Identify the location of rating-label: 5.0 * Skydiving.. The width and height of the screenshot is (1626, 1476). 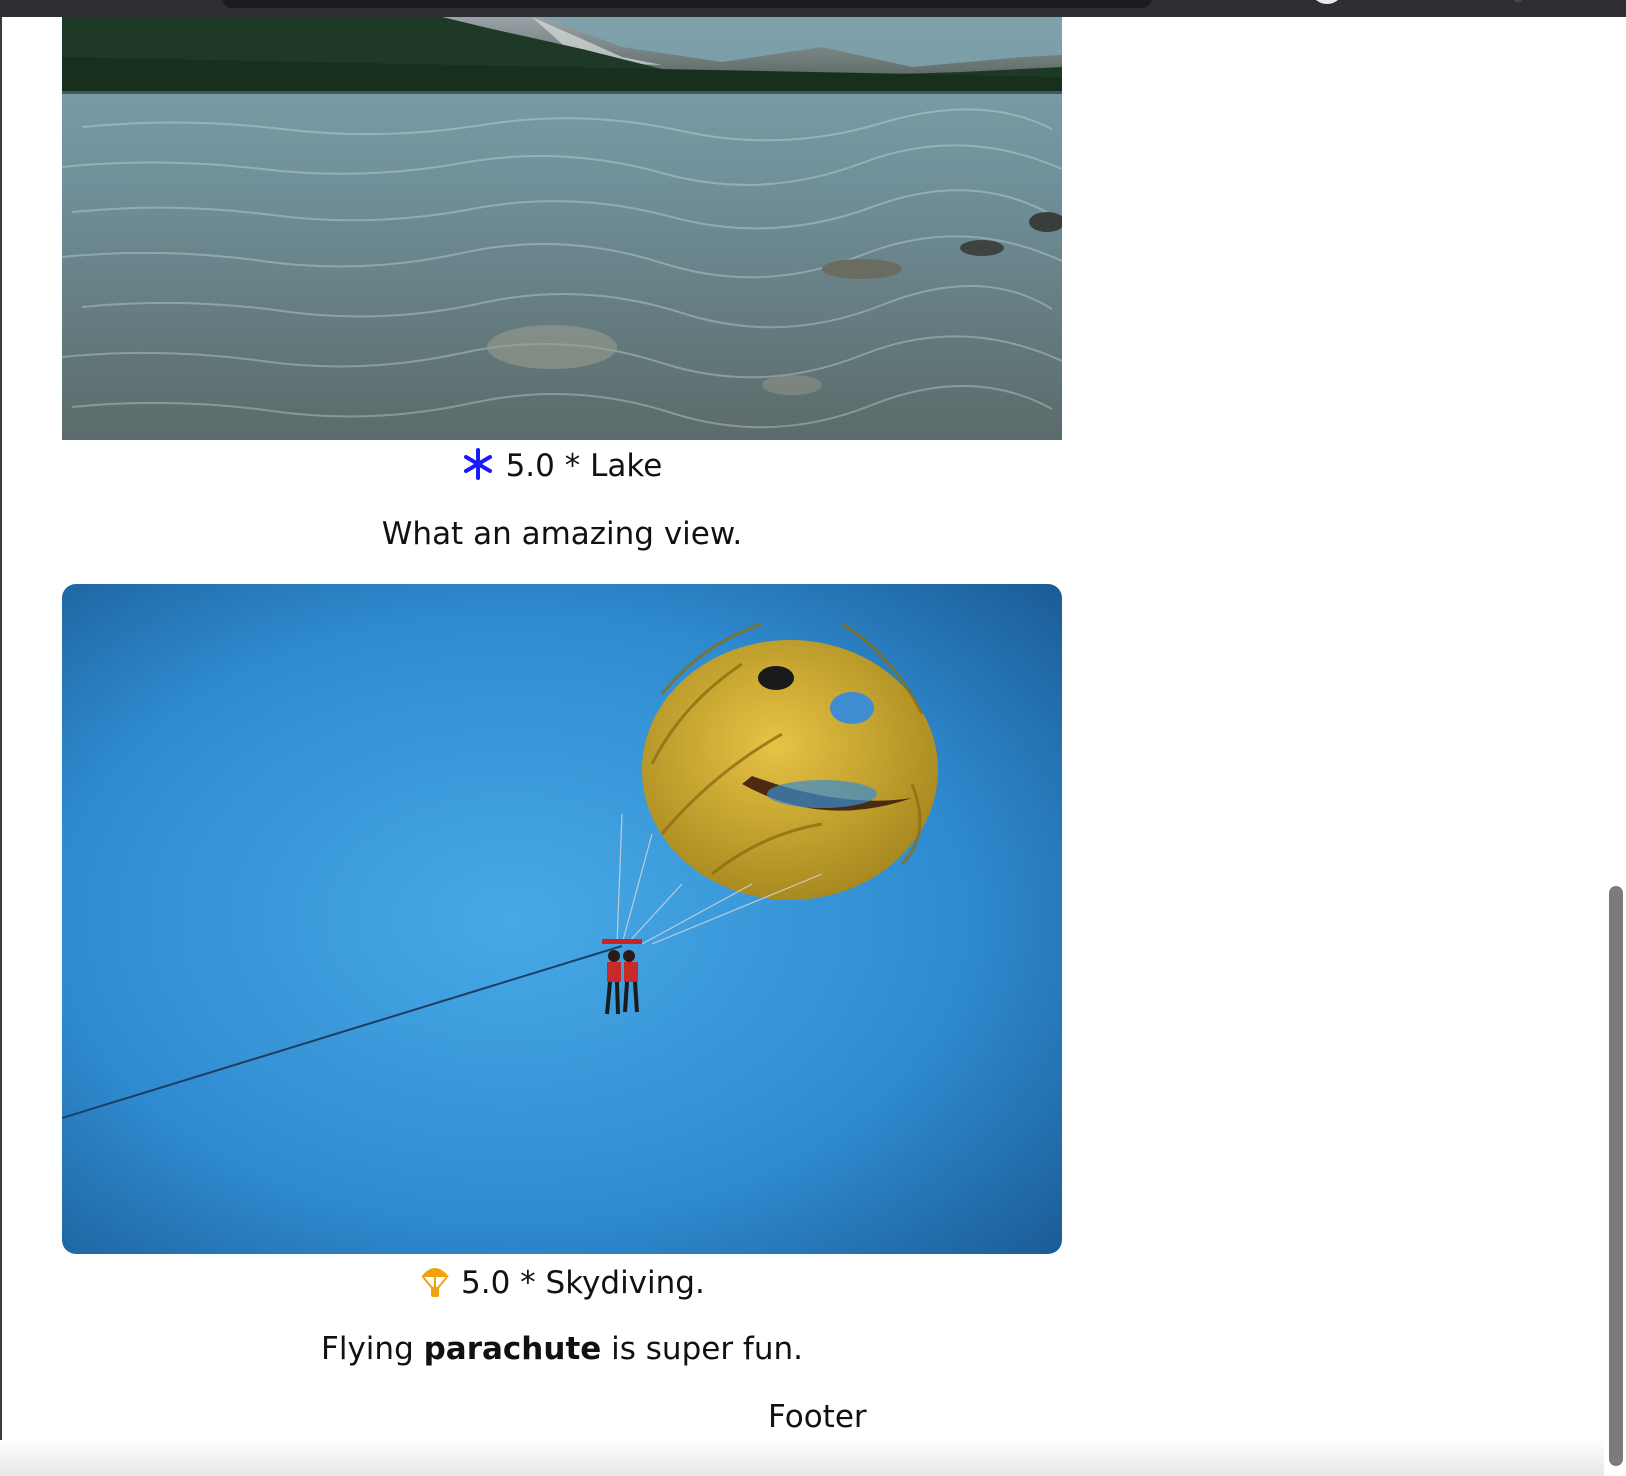
(583, 1283).